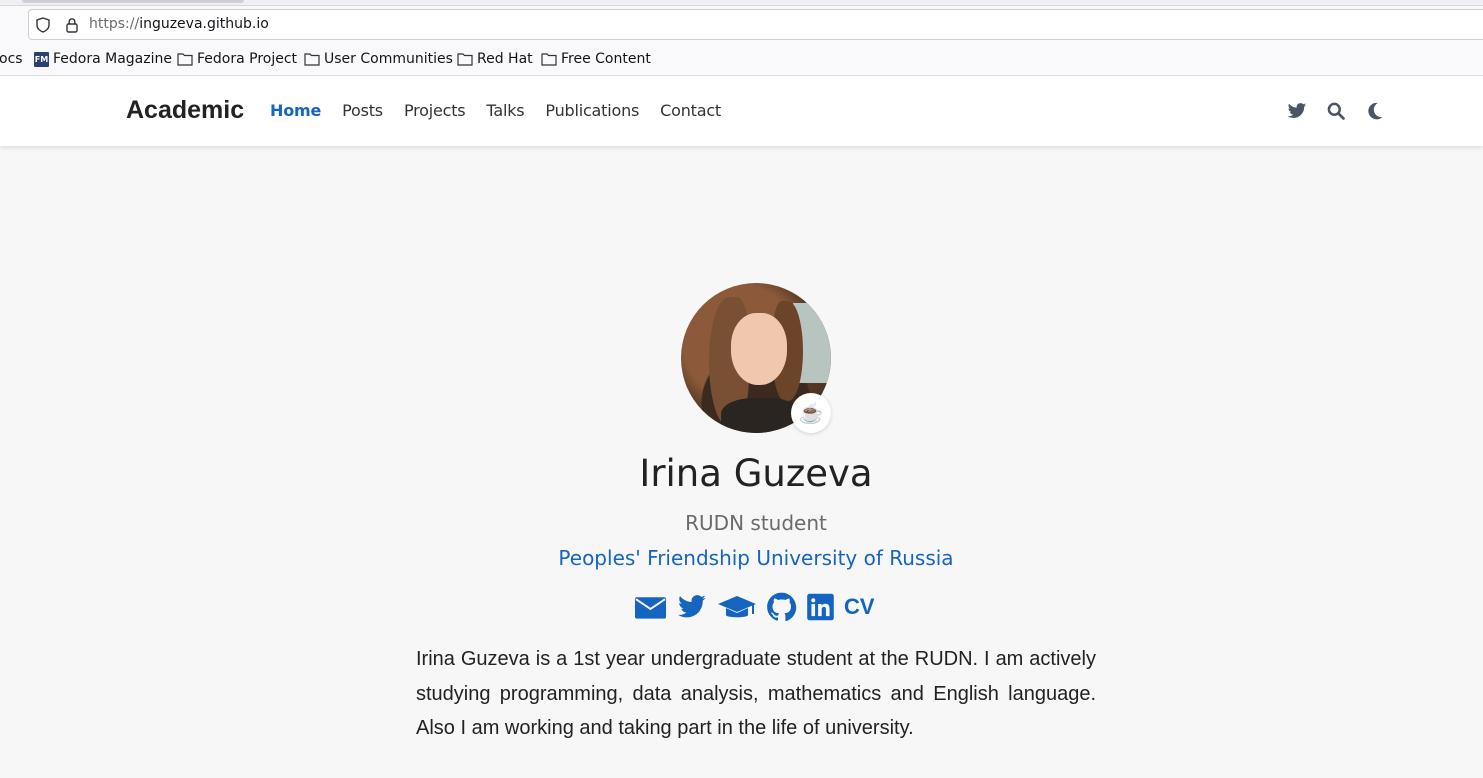 This screenshot has height=778, width=1483. I want to click on lock-icon, so click(72, 25).